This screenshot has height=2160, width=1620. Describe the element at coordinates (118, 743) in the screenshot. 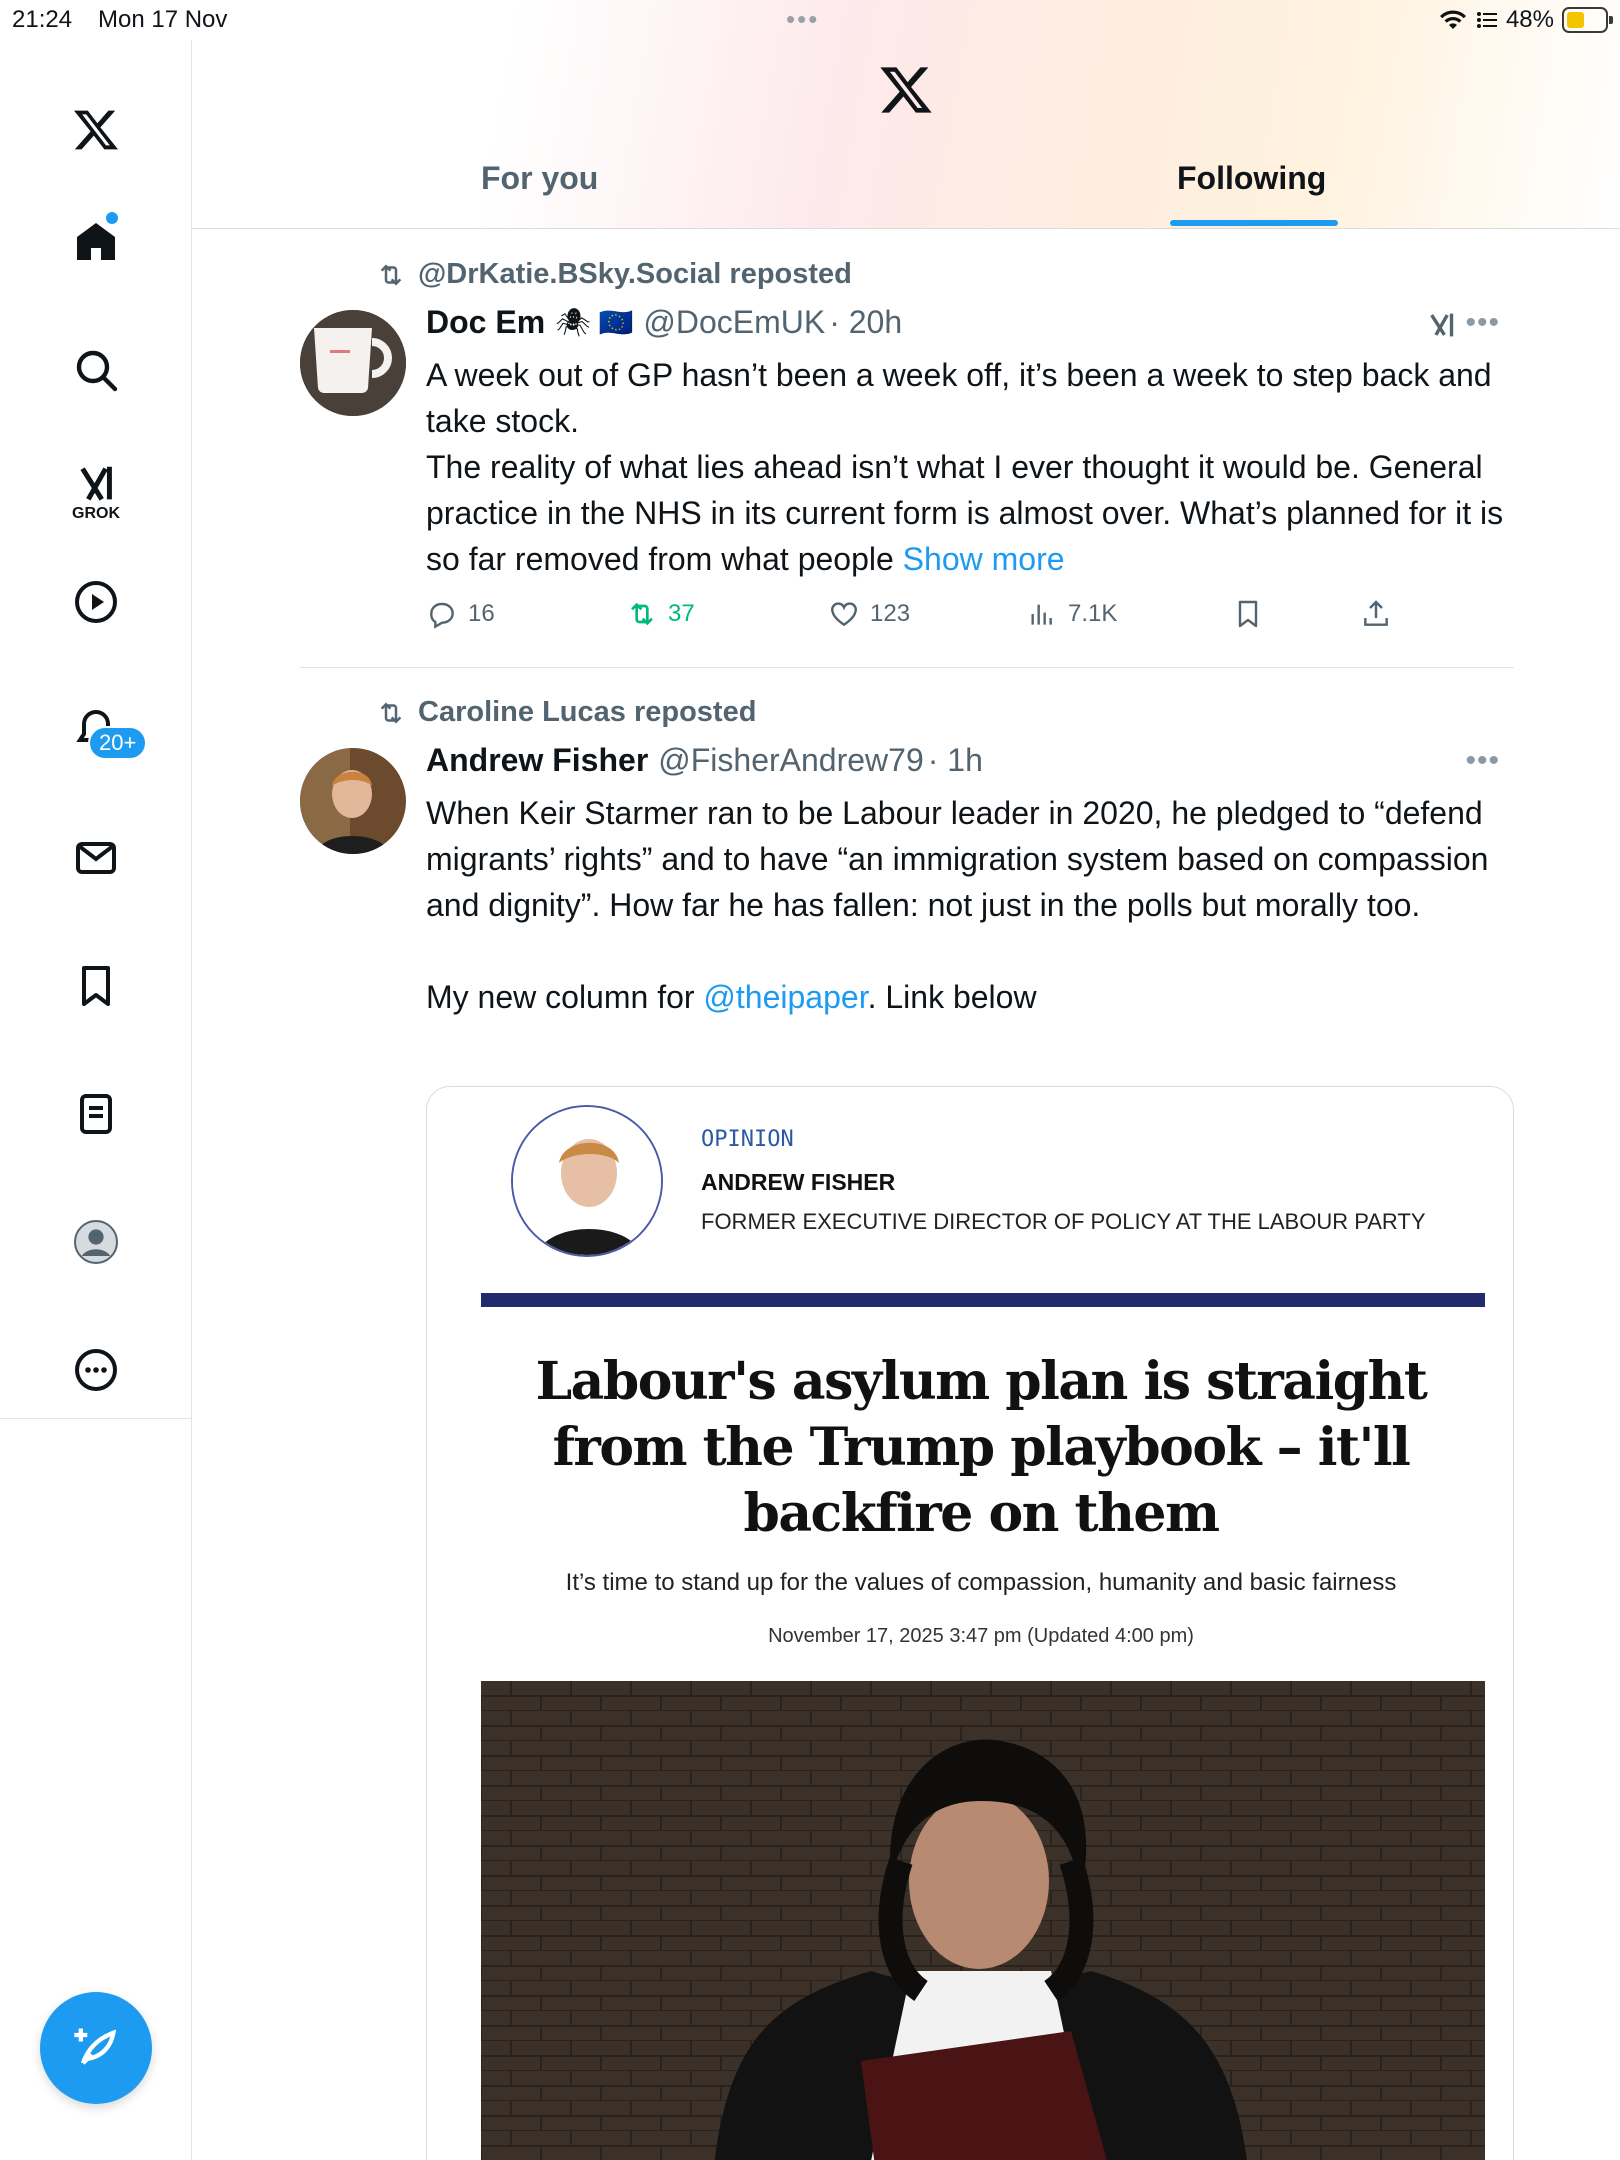

I see `notifications-badge: 20+` at that location.